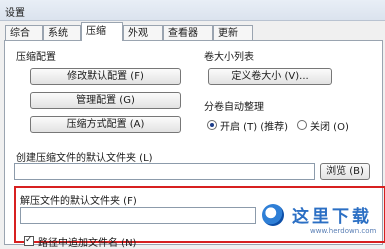 This screenshot has width=385, height=249. What do you see at coordinates (138, 215) in the screenshot?
I see `default-extract-folder-input` at bounding box center [138, 215].